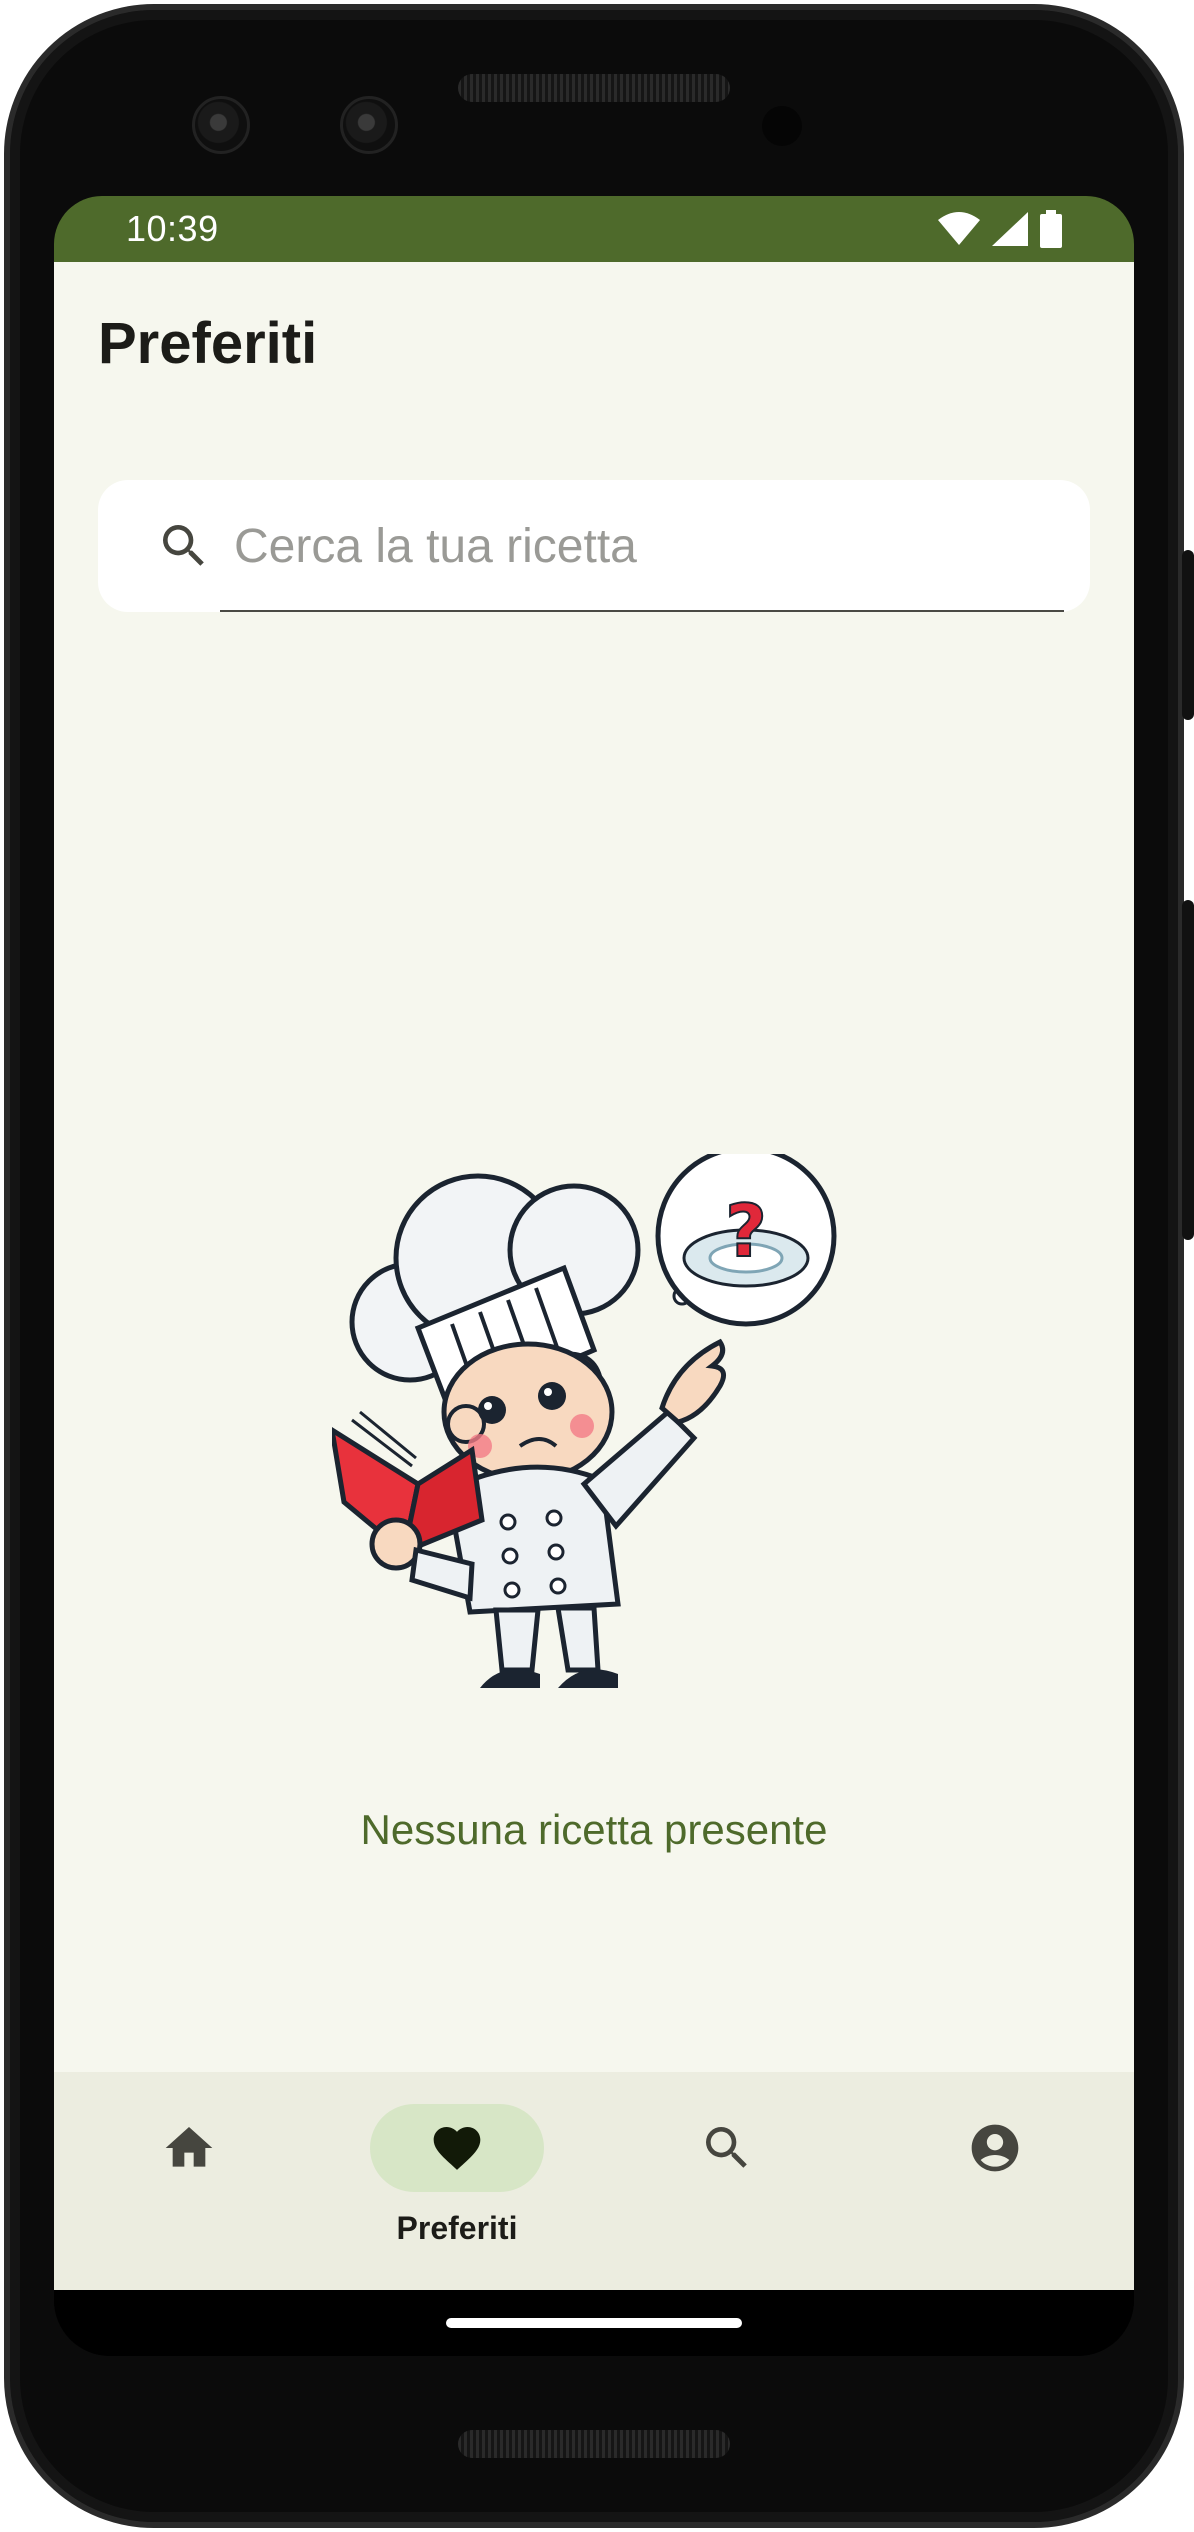 This screenshot has width=1194, height=2532. What do you see at coordinates (189, 2148) in the screenshot?
I see `home-icon` at bounding box center [189, 2148].